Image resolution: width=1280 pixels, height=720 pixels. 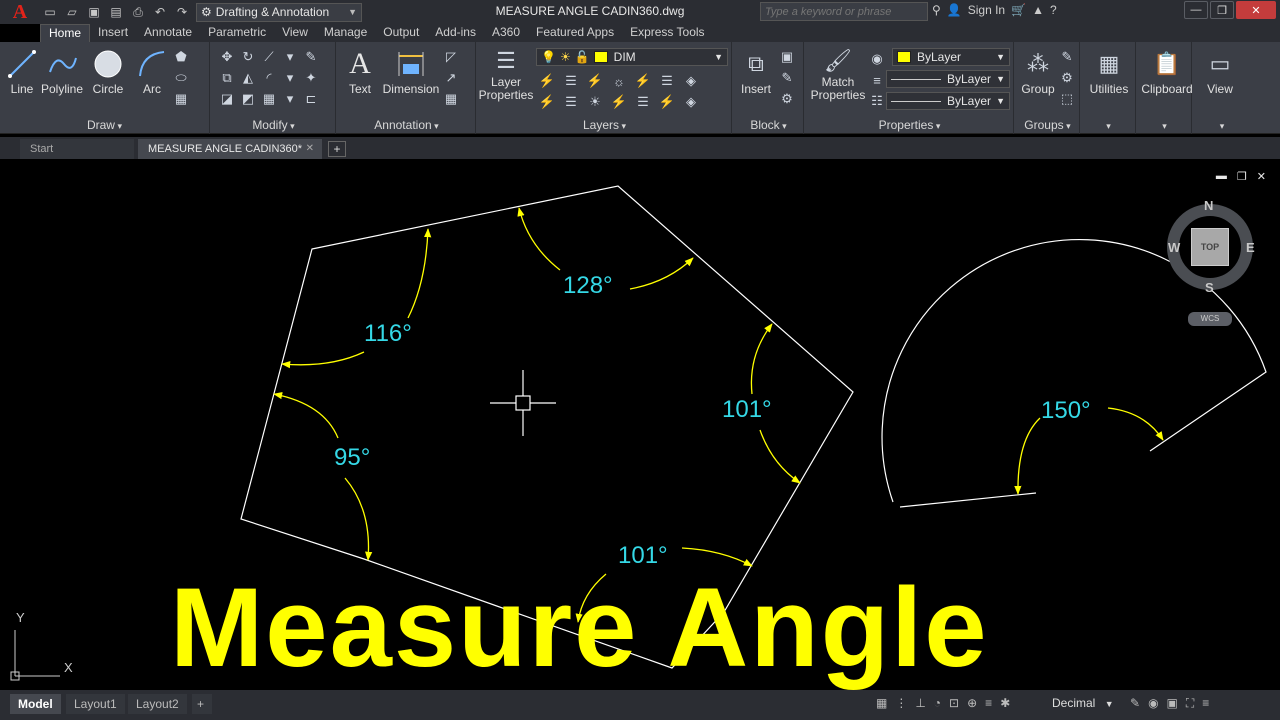 I want to click on restore-icon: ❐, so click(x=1222, y=10).